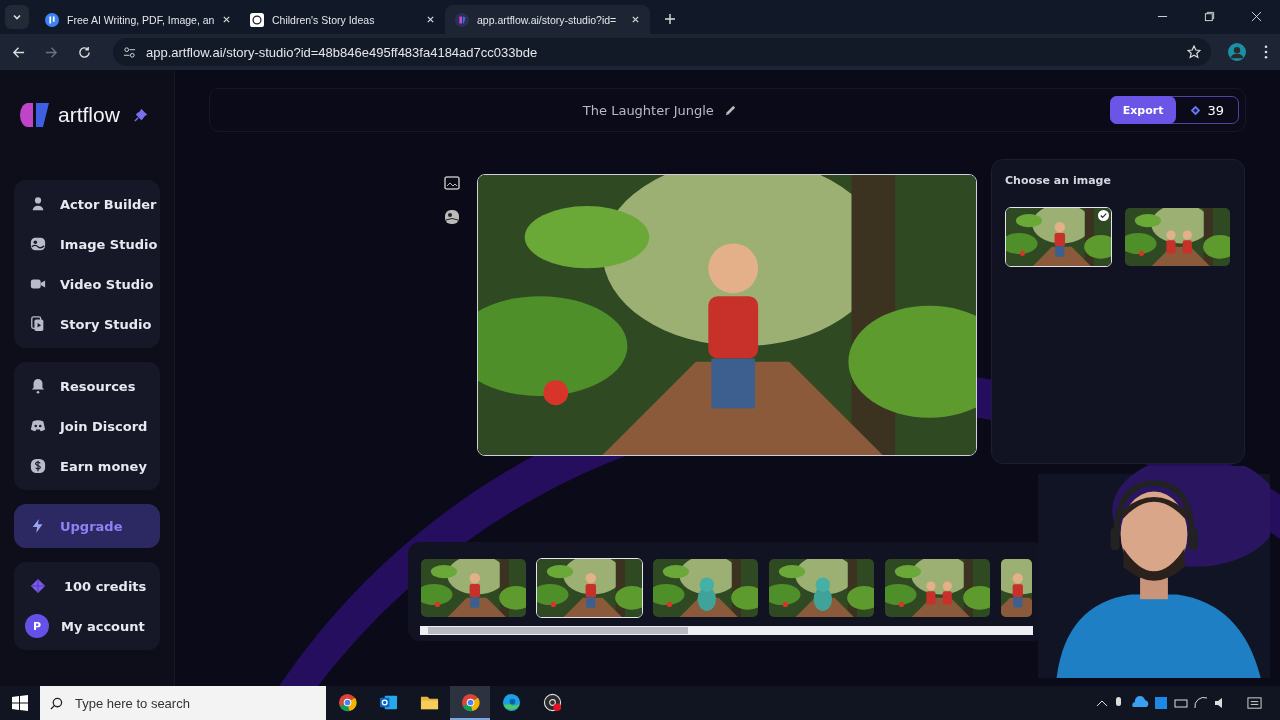 Image resolution: width=1280 pixels, height=720 pixels. I want to click on browser-icon, so click(511, 702).